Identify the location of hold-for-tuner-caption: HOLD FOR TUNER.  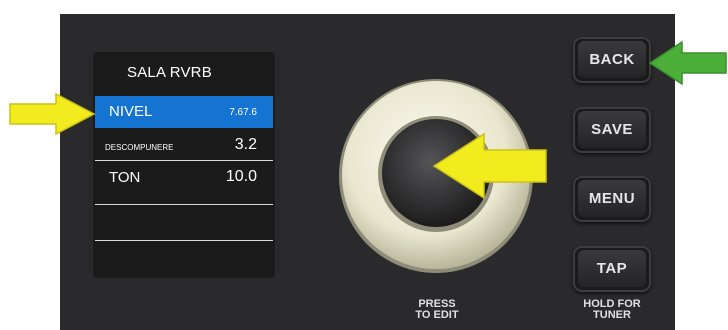
(612, 310).